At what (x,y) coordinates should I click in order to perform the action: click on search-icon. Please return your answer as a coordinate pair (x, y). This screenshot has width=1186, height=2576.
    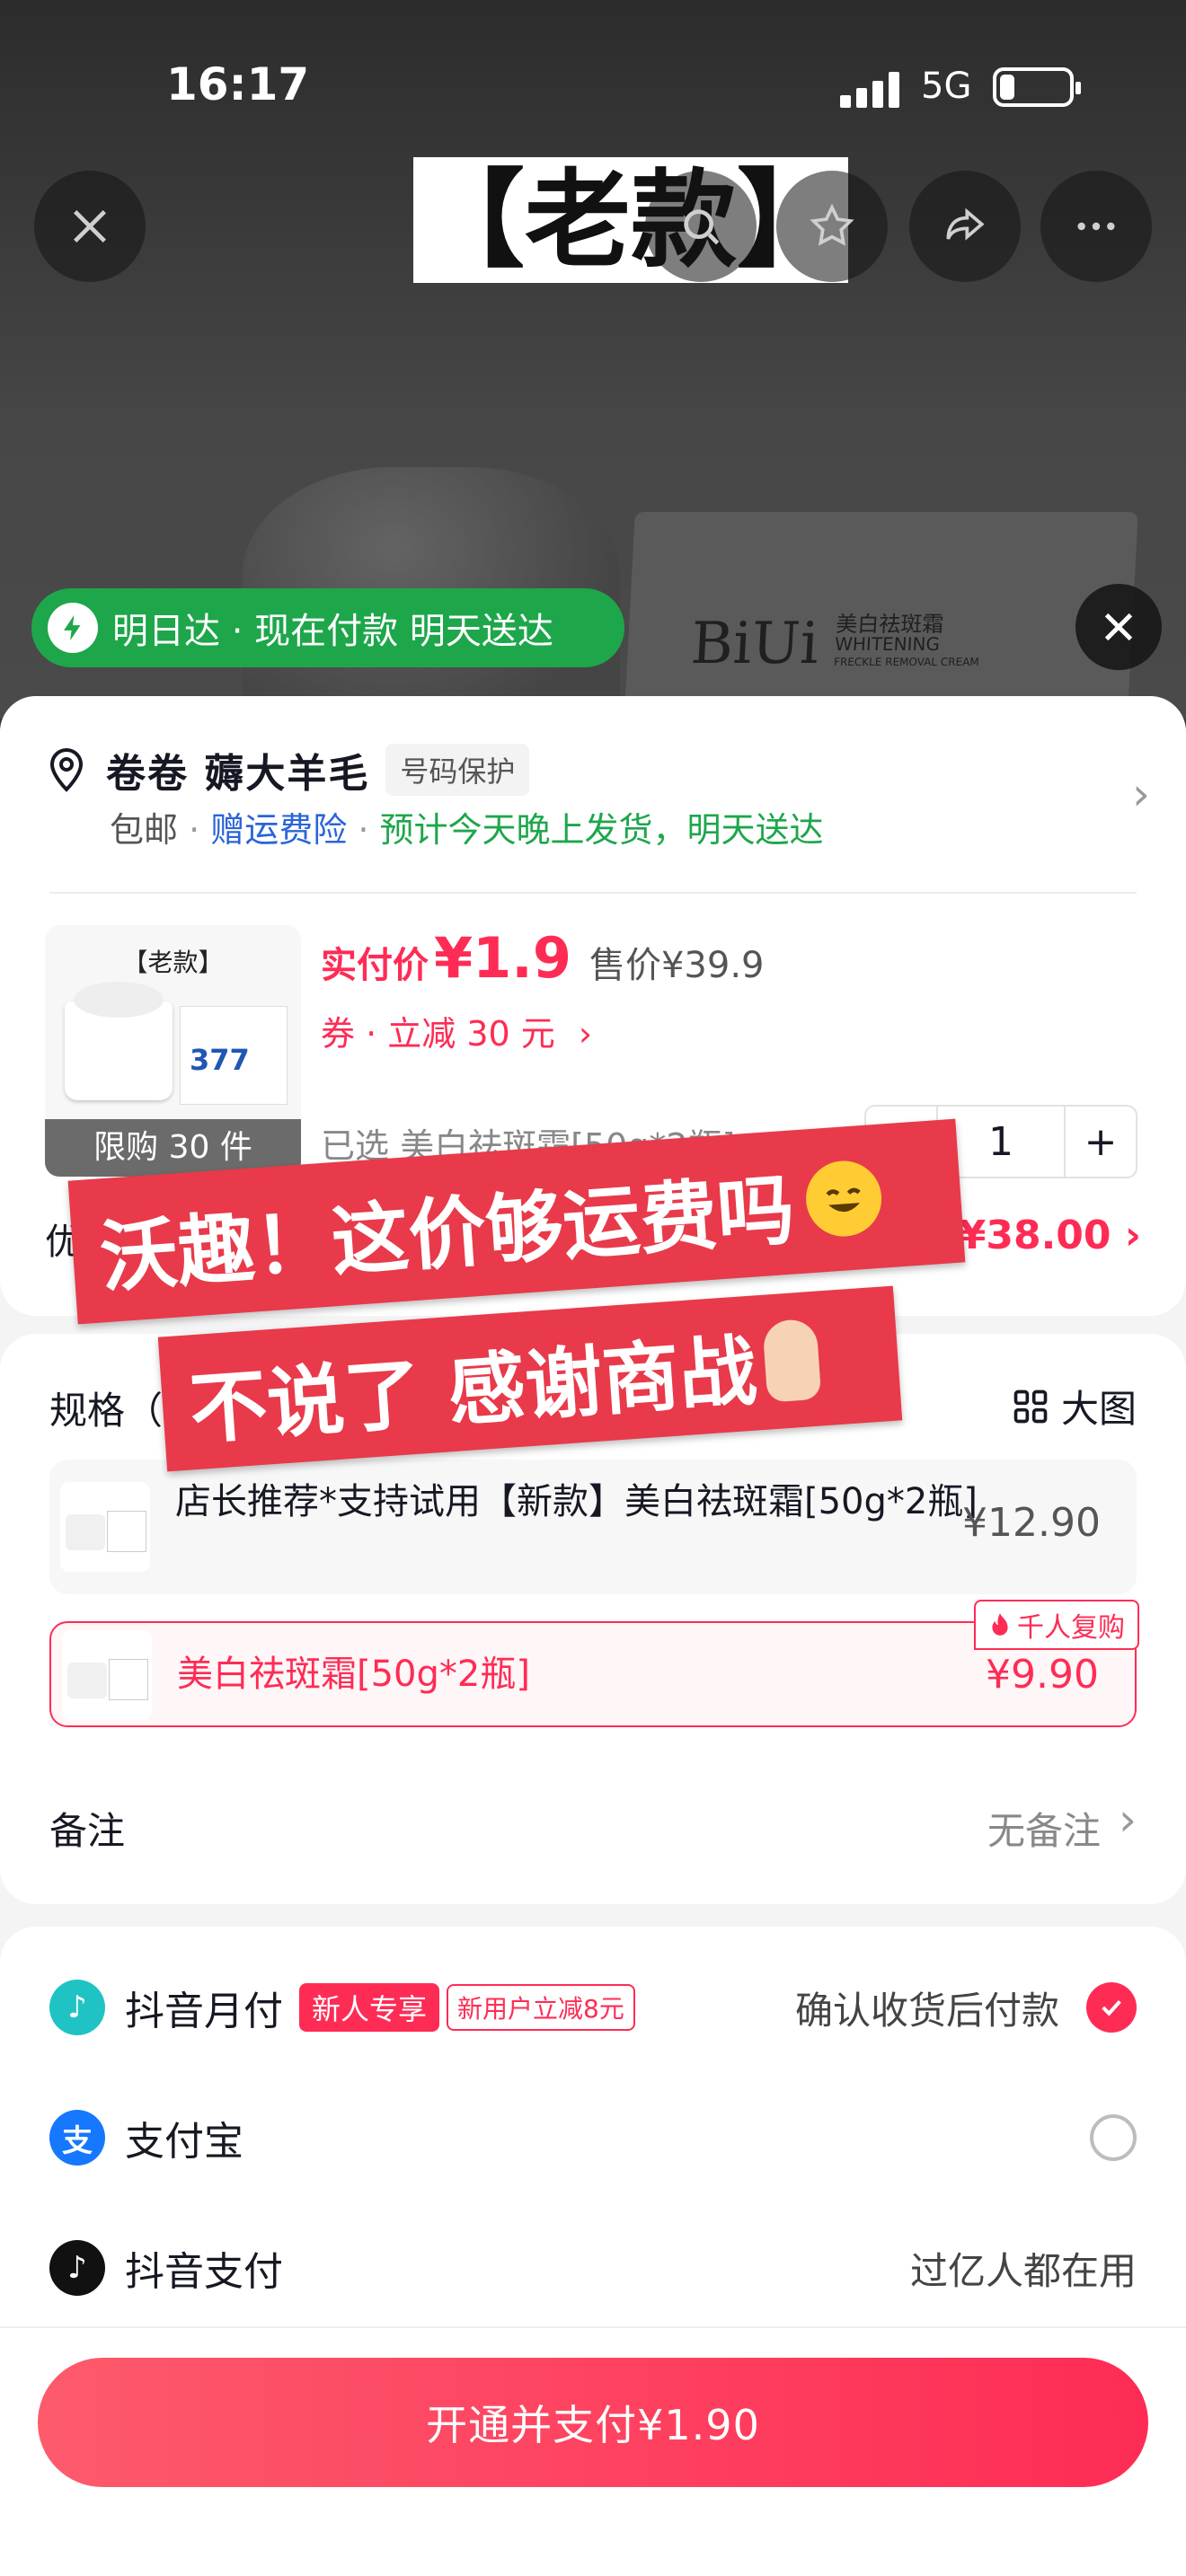
    Looking at the image, I should click on (702, 227).